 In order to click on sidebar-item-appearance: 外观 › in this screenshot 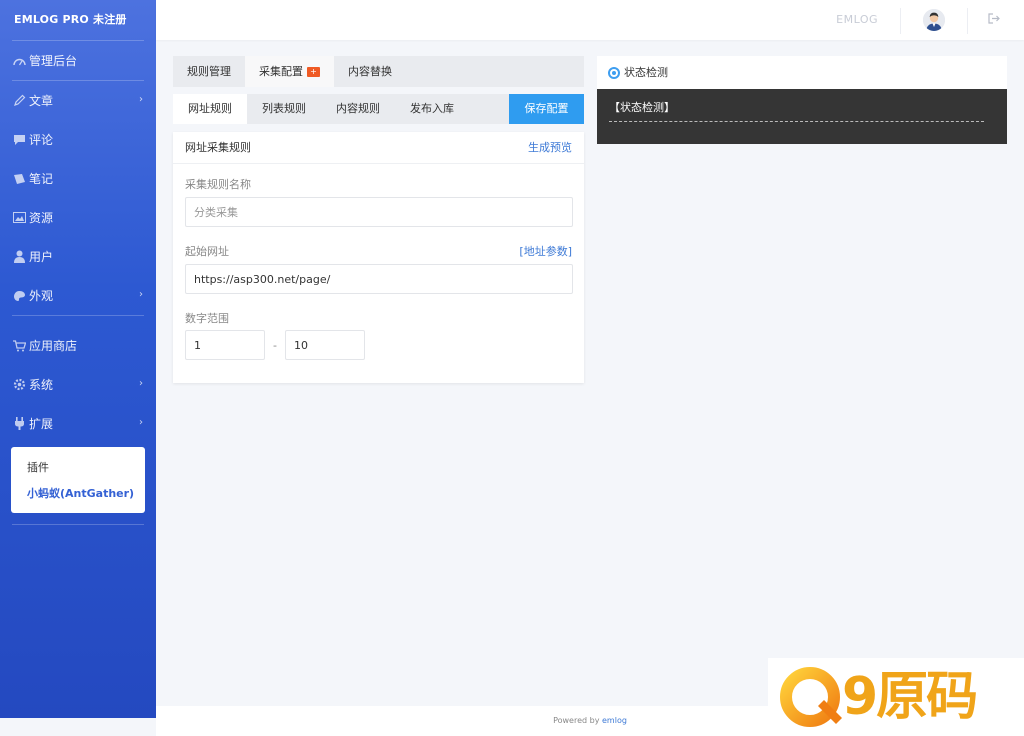, I will do `click(78, 295)`.